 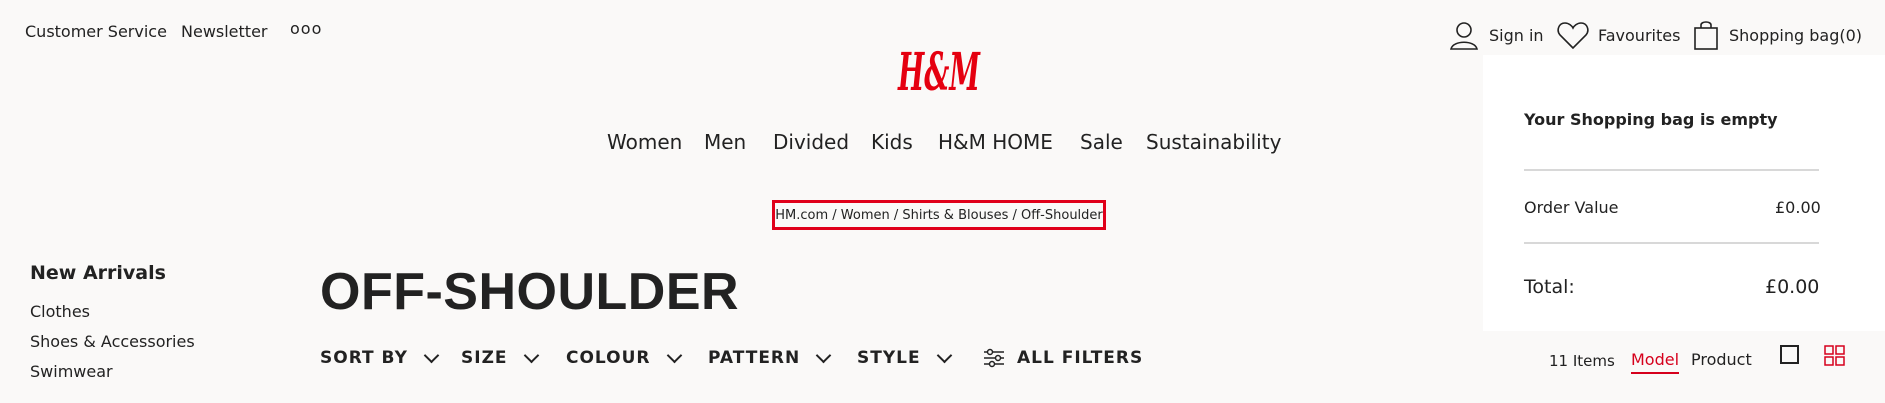 What do you see at coordinates (1101, 142) in the screenshot?
I see `nav-sale: Sale` at bounding box center [1101, 142].